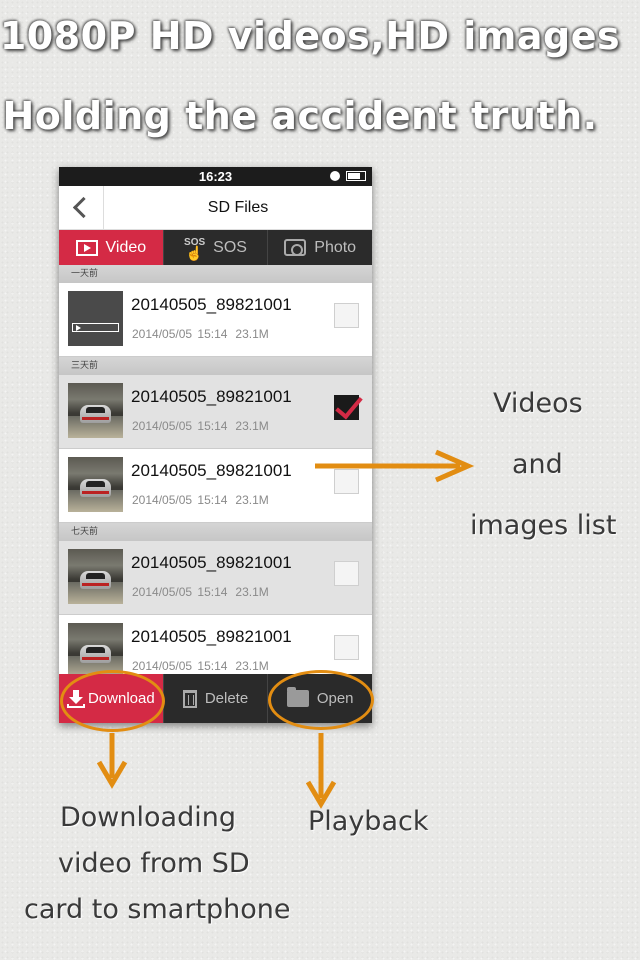 The image size is (640, 960). I want to click on arrow-down-open-icon, so click(321, 771).